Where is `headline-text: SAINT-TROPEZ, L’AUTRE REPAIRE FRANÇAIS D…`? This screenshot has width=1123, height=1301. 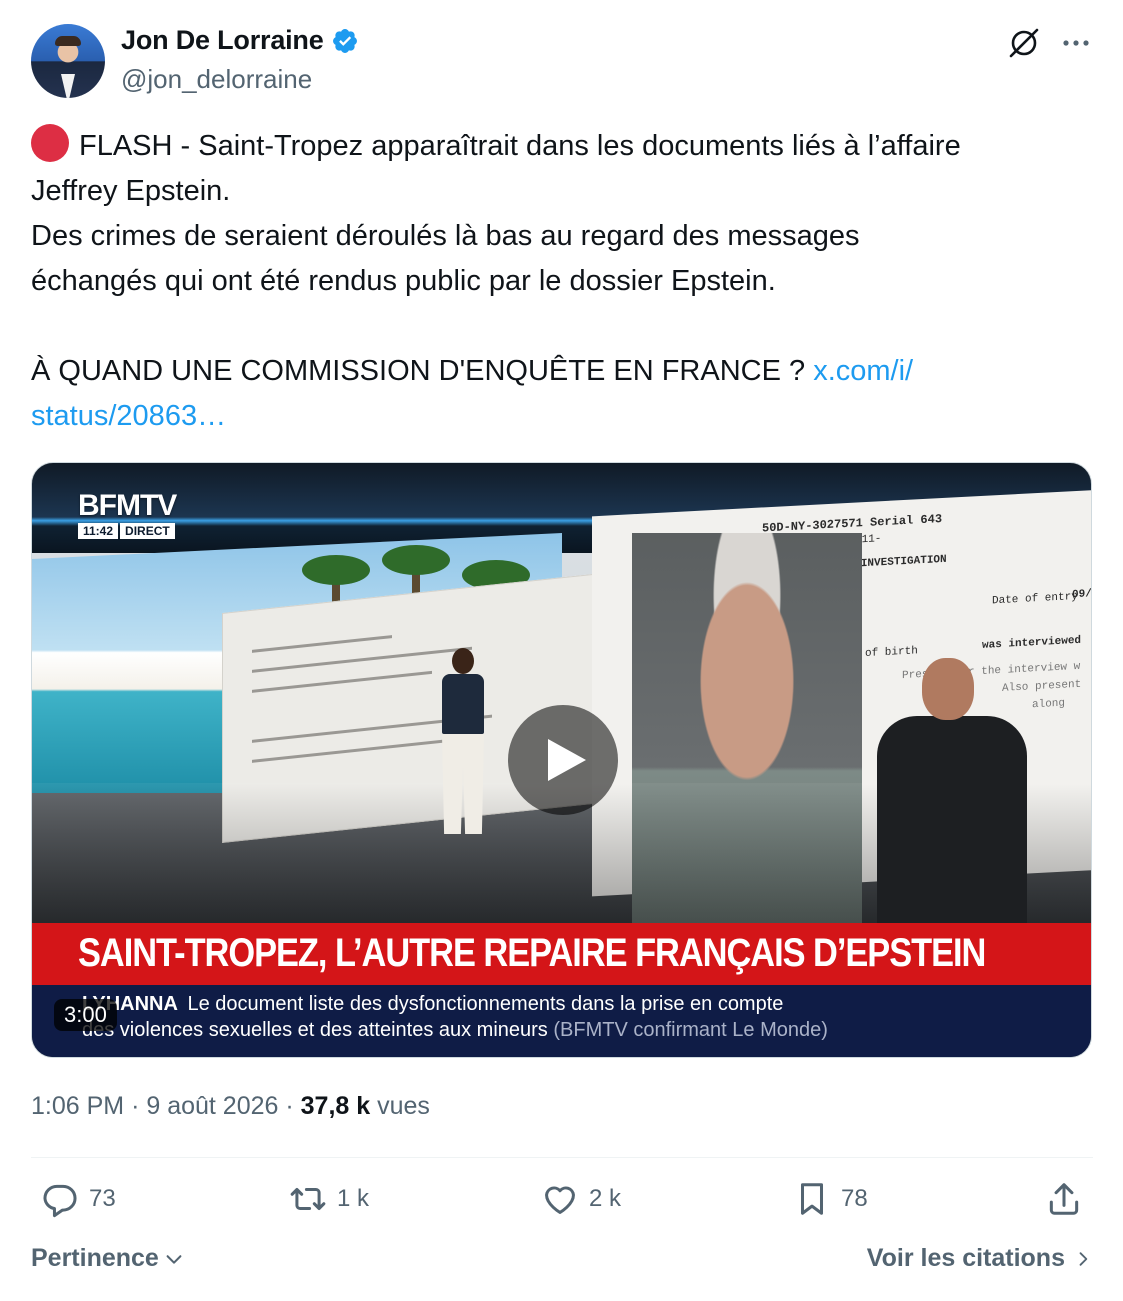
headline-text: SAINT-TROPEZ, L’AUTRE REPAIRE FRANÇAIS D… is located at coordinates (532, 953).